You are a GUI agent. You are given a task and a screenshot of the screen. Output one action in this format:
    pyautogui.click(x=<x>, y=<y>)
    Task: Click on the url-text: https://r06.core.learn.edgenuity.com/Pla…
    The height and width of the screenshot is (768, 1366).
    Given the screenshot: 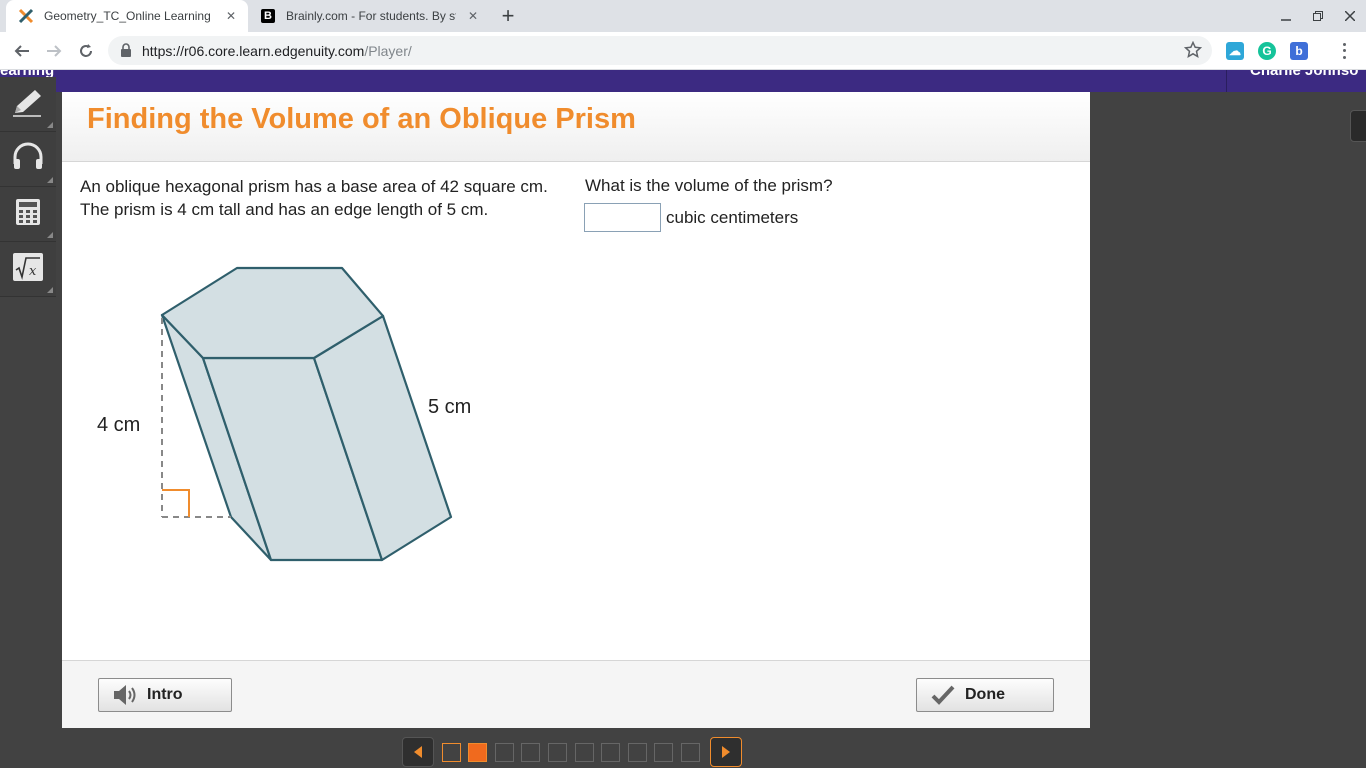 What is the action you would take?
    pyautogui.click(x=277, y=51)
    